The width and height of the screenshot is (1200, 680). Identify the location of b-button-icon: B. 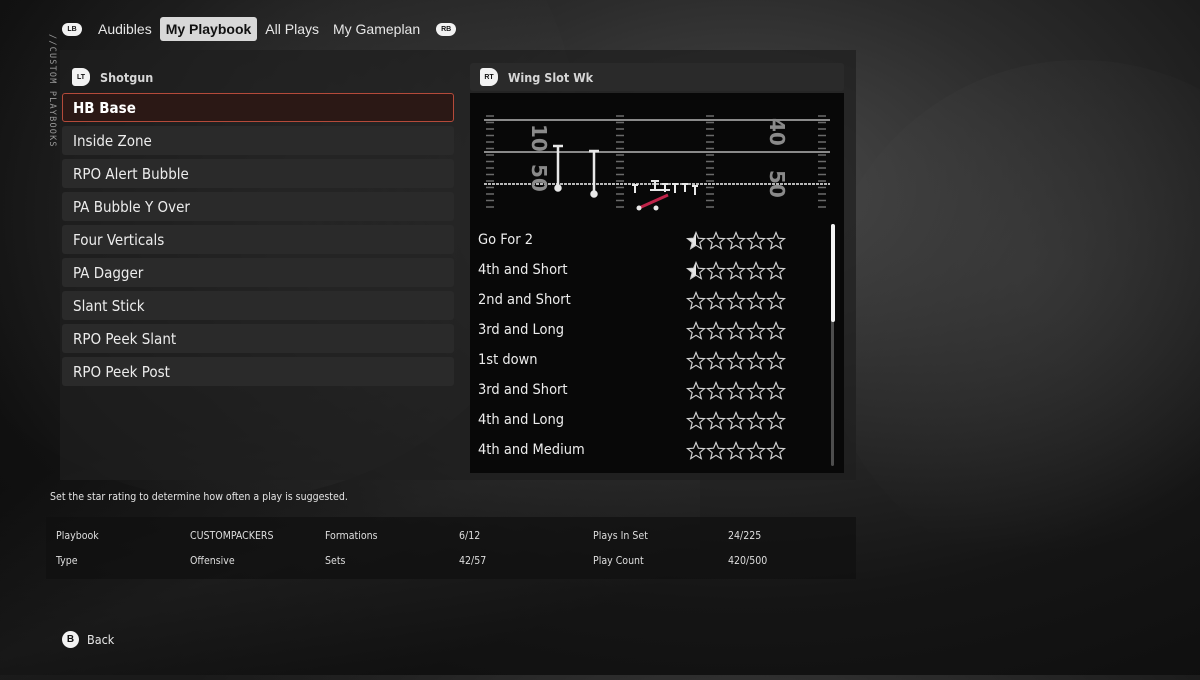
(70, 639).